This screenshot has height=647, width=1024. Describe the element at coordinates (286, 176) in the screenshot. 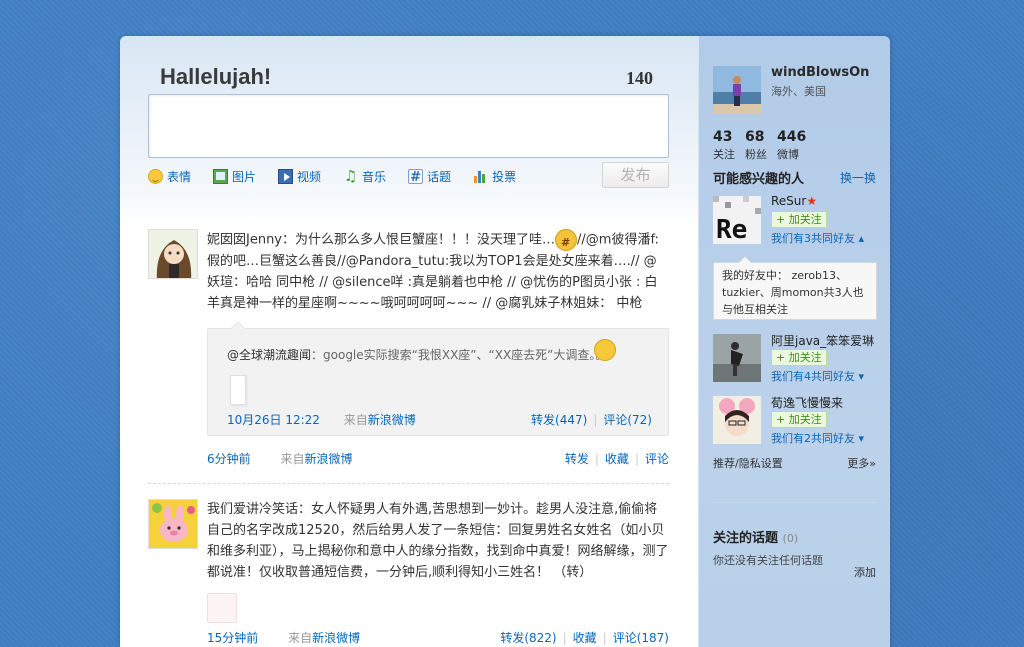

I see `video-icon` at that location.